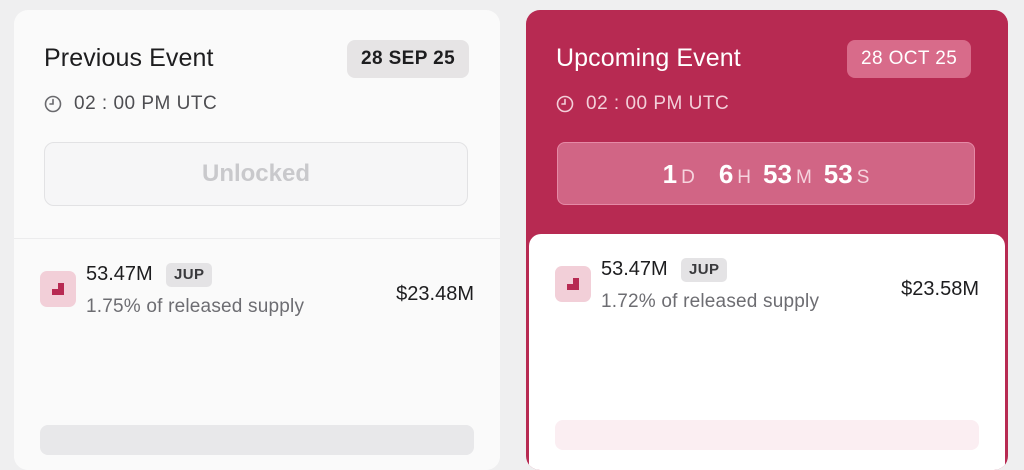 The width and height of the screenshot is (1024, 470). Describe the element at coordinates (658, 103) in the screenshot. I see `upcoming-event-time-text: 02 : 00 PM UTC` at that location.